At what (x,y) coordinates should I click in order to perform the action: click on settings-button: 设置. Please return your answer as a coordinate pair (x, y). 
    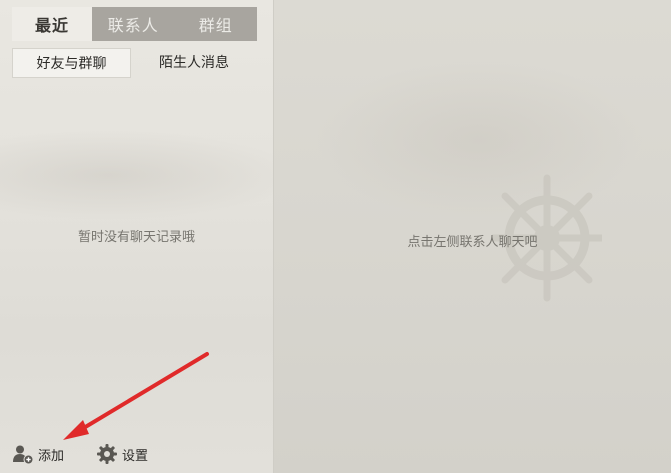
    Looking at the image, I should click on (122, 454).